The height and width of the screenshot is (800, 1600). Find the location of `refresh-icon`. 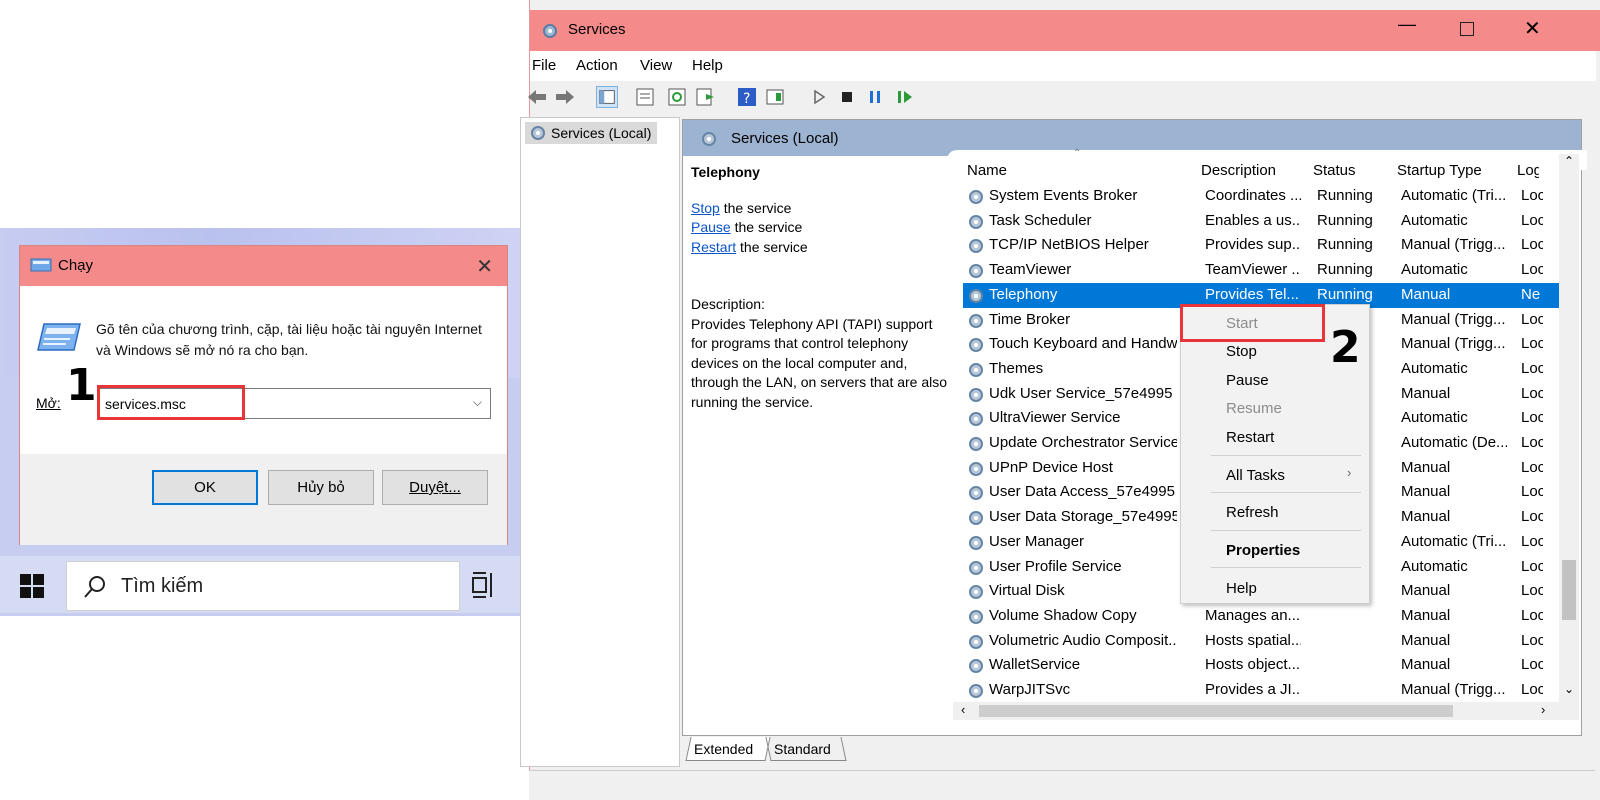

refresh-icon is located at coordinates (677, 97).